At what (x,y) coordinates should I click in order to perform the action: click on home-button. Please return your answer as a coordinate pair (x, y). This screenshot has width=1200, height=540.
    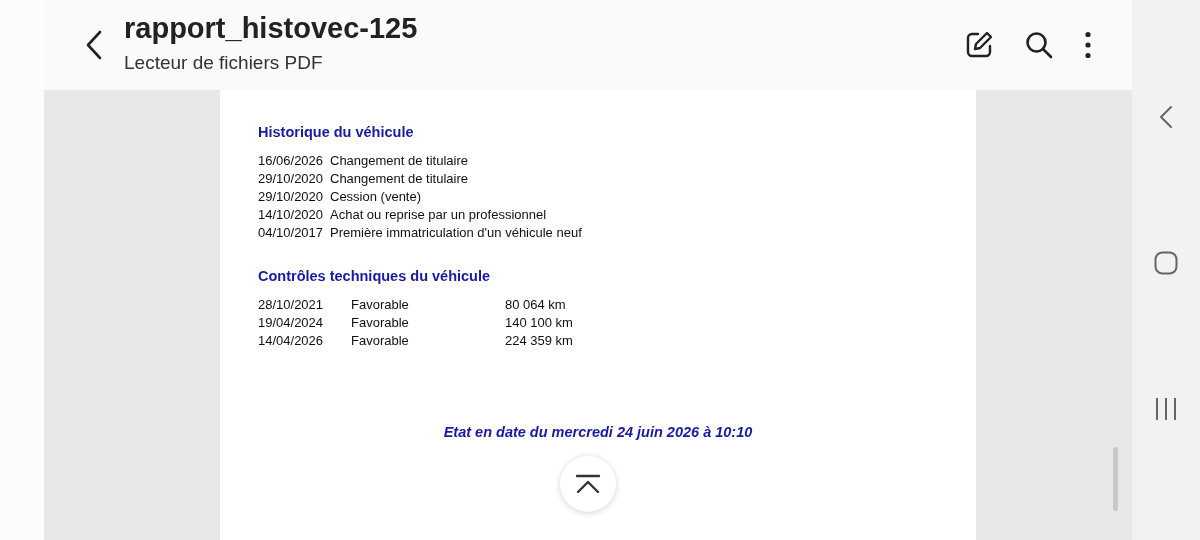
    Looking at the image, I should click on (1166, 263).